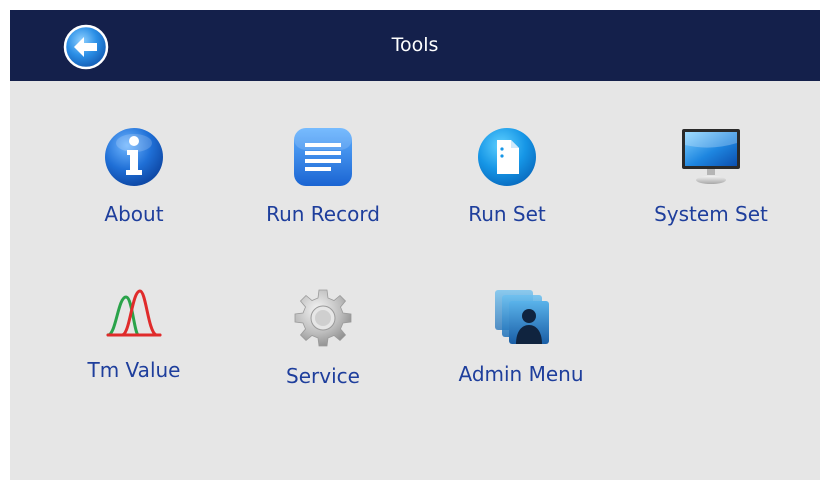 This screenshot has width=821, height=483. I want to click on melting-curve-icon, so click(134, 313).